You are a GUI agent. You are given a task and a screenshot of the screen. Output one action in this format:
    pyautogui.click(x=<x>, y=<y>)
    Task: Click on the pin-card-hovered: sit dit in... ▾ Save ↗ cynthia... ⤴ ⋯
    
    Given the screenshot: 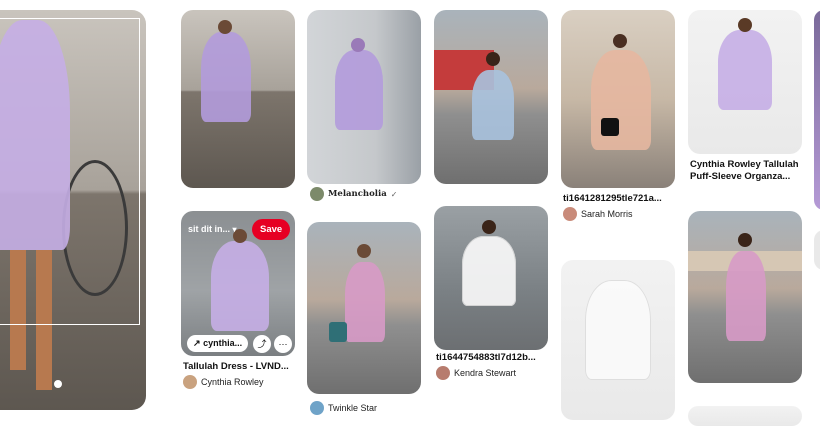 What is the action you would take?
    pyautogui.click(x=238, y=283)
    